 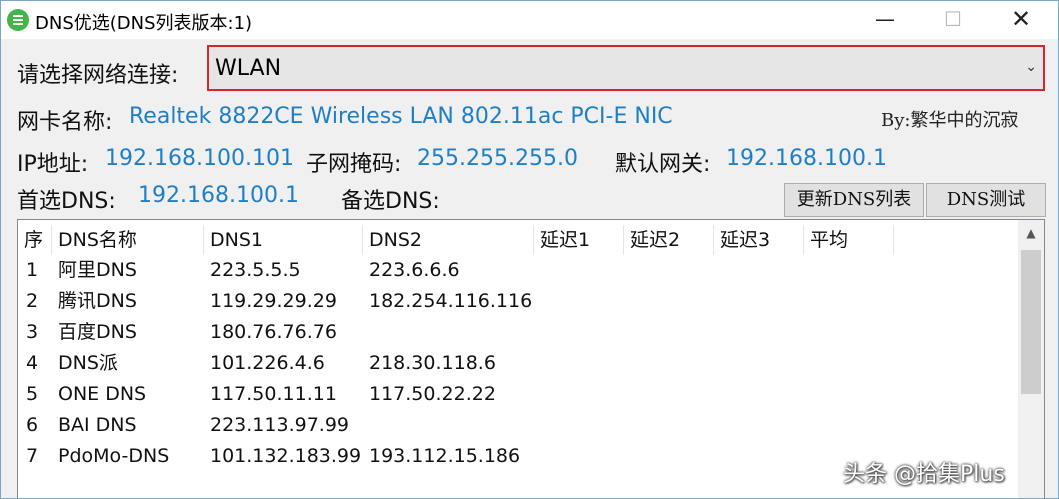 I want to click on scrollbar-thumb, so click(x=1031, y=322).